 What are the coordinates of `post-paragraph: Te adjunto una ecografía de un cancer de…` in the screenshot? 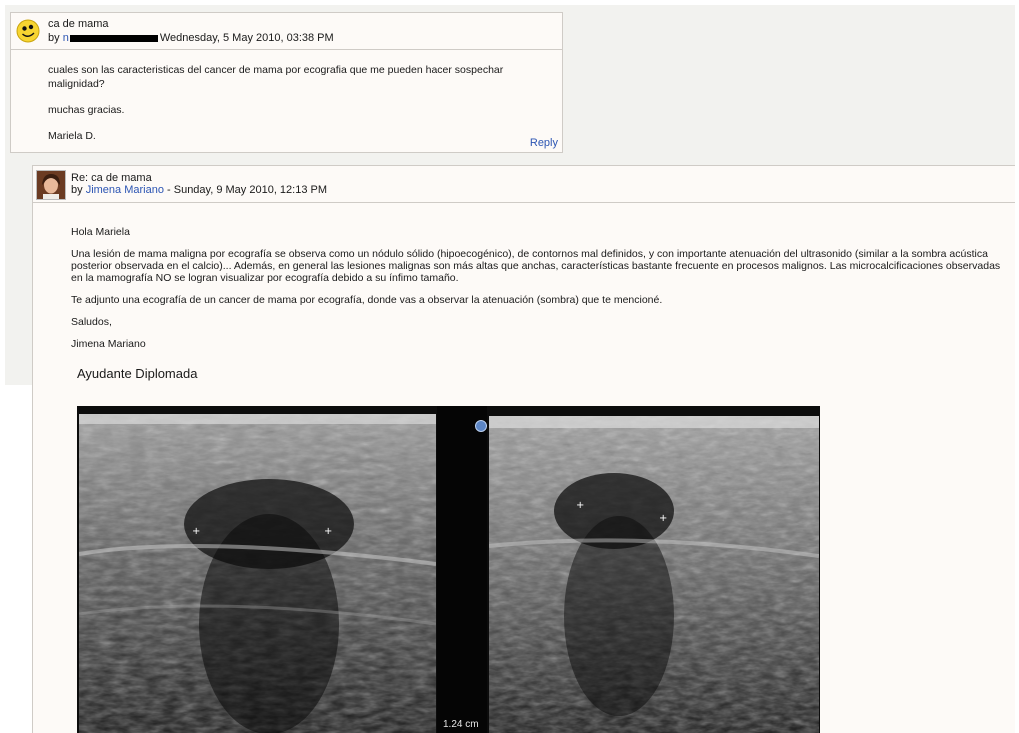 It's located at (367, 300).